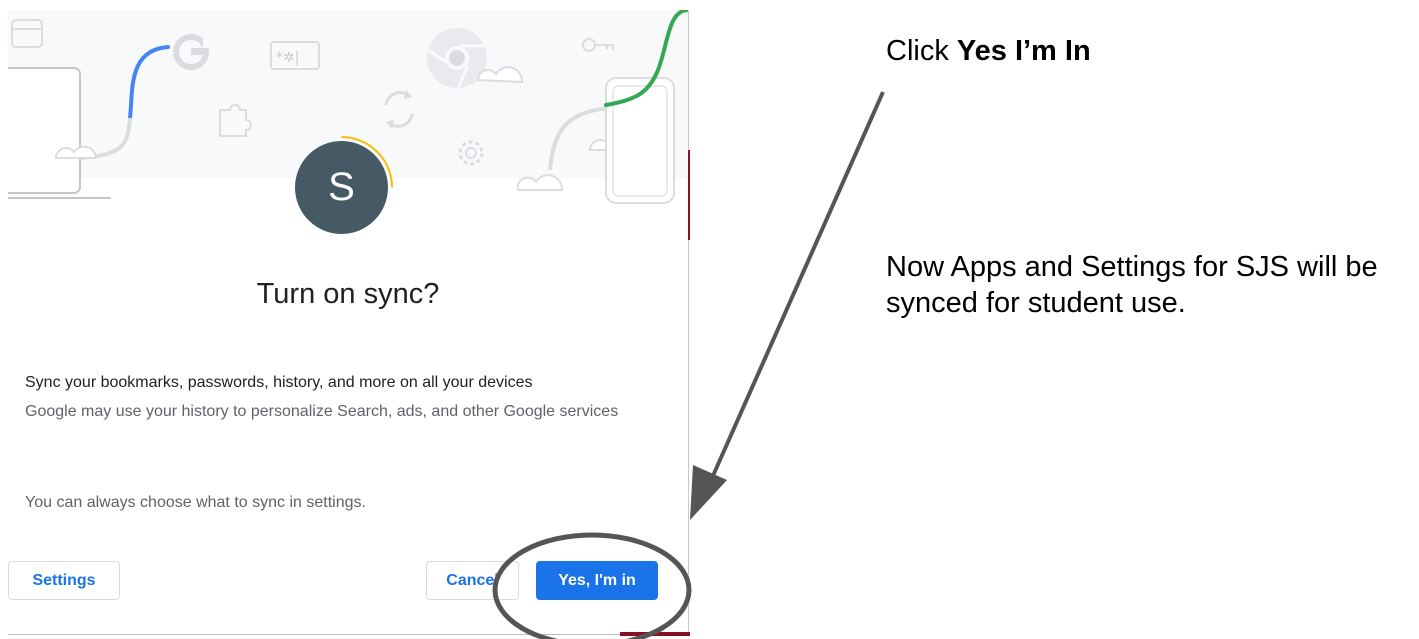 This screenshot has height=639, width=1419. Describe the element at coordinates (708, 492) in the screenshot. I see `pointer-arrowhead` at that location.